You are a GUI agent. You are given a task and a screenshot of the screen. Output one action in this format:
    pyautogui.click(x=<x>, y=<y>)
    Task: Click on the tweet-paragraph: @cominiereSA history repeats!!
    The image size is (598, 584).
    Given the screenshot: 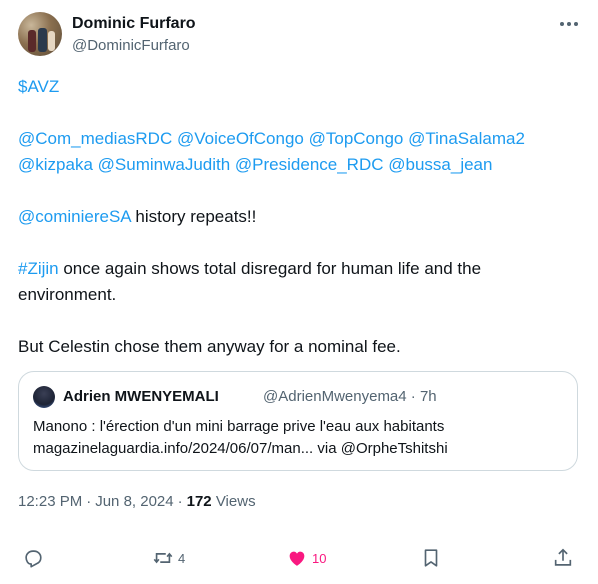 What is the action you would take?
    pyautogui.click(x=298, y=217)
    